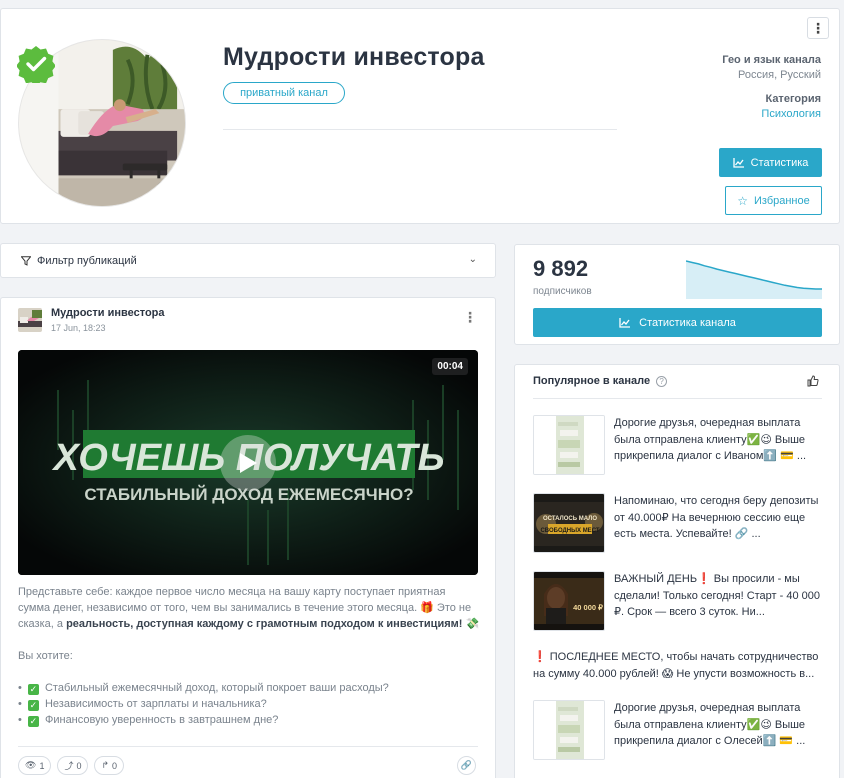 The image size is (844, 778). What do you see at coordinates (472, 259) in the screenshot?
I see `chevron-down-icon: ⌄` at bounding box center [472, 259].